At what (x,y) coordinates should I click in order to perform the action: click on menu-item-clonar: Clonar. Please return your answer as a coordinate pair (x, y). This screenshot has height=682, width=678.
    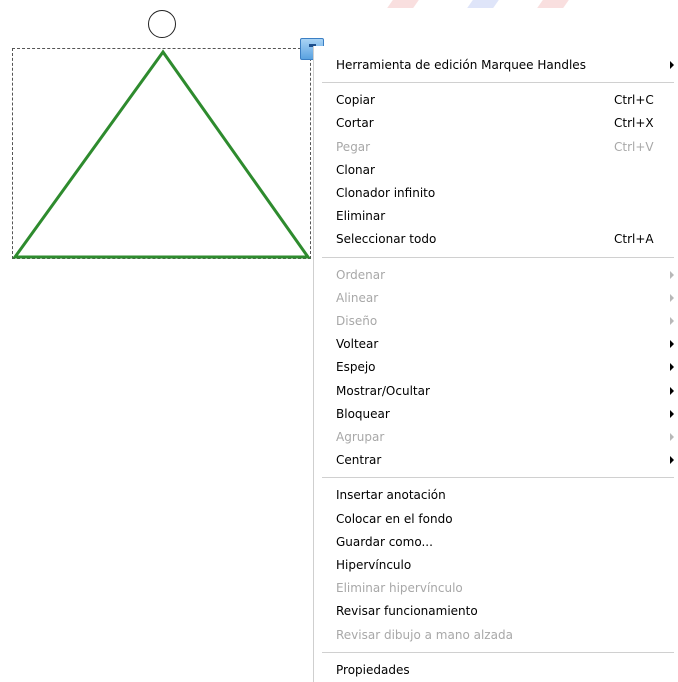
    Looking at the image, I should click on (496, 170).